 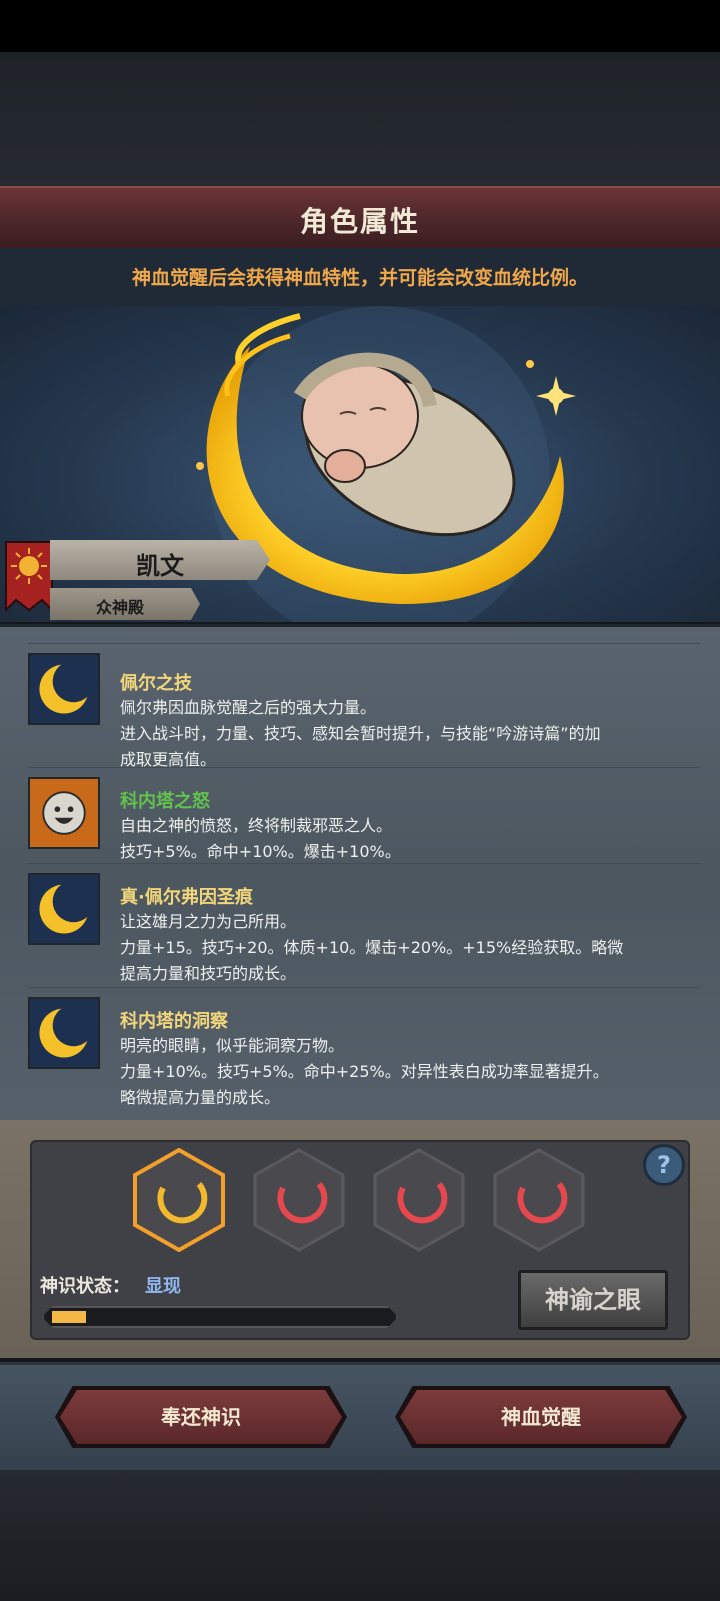 I want to click on trait-name: 真·佩尔弗因圣痕, so click(x=186, y=897).